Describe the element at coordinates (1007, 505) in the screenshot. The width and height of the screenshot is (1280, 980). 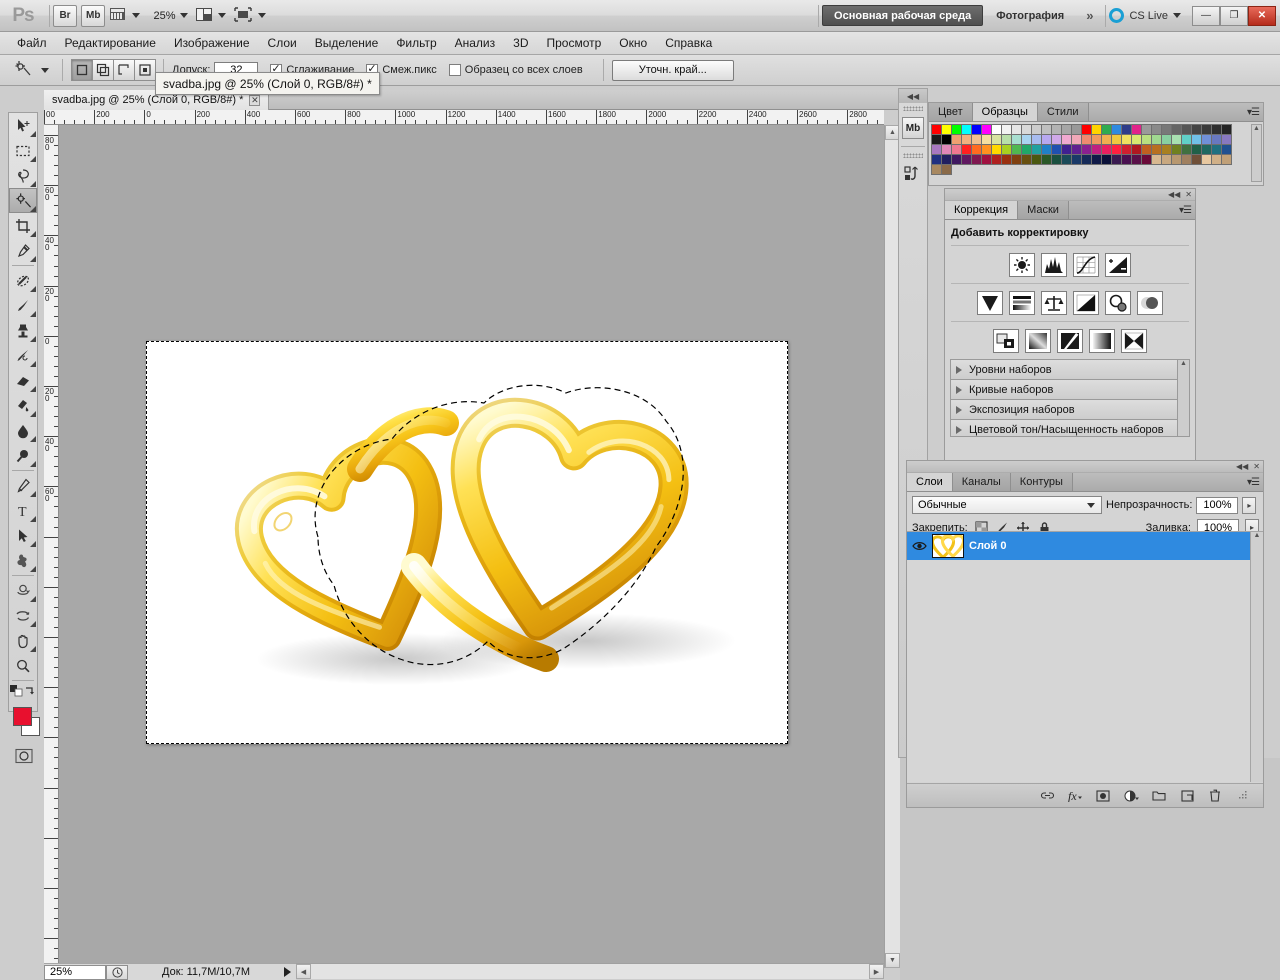
I see `blend-mode-select: Обычные` at that location.